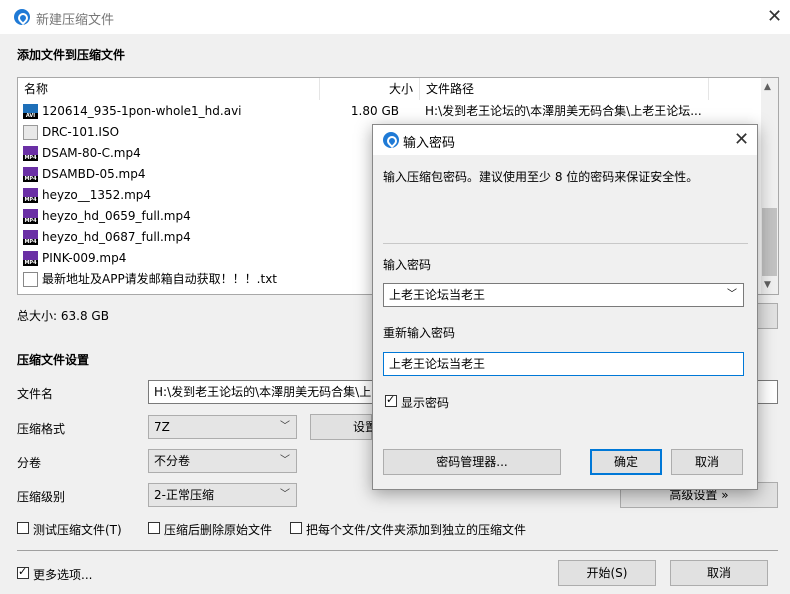  Describe the element at coordinates (30, 132) in the screenshot. I see `iso-disc-icon` at that location.